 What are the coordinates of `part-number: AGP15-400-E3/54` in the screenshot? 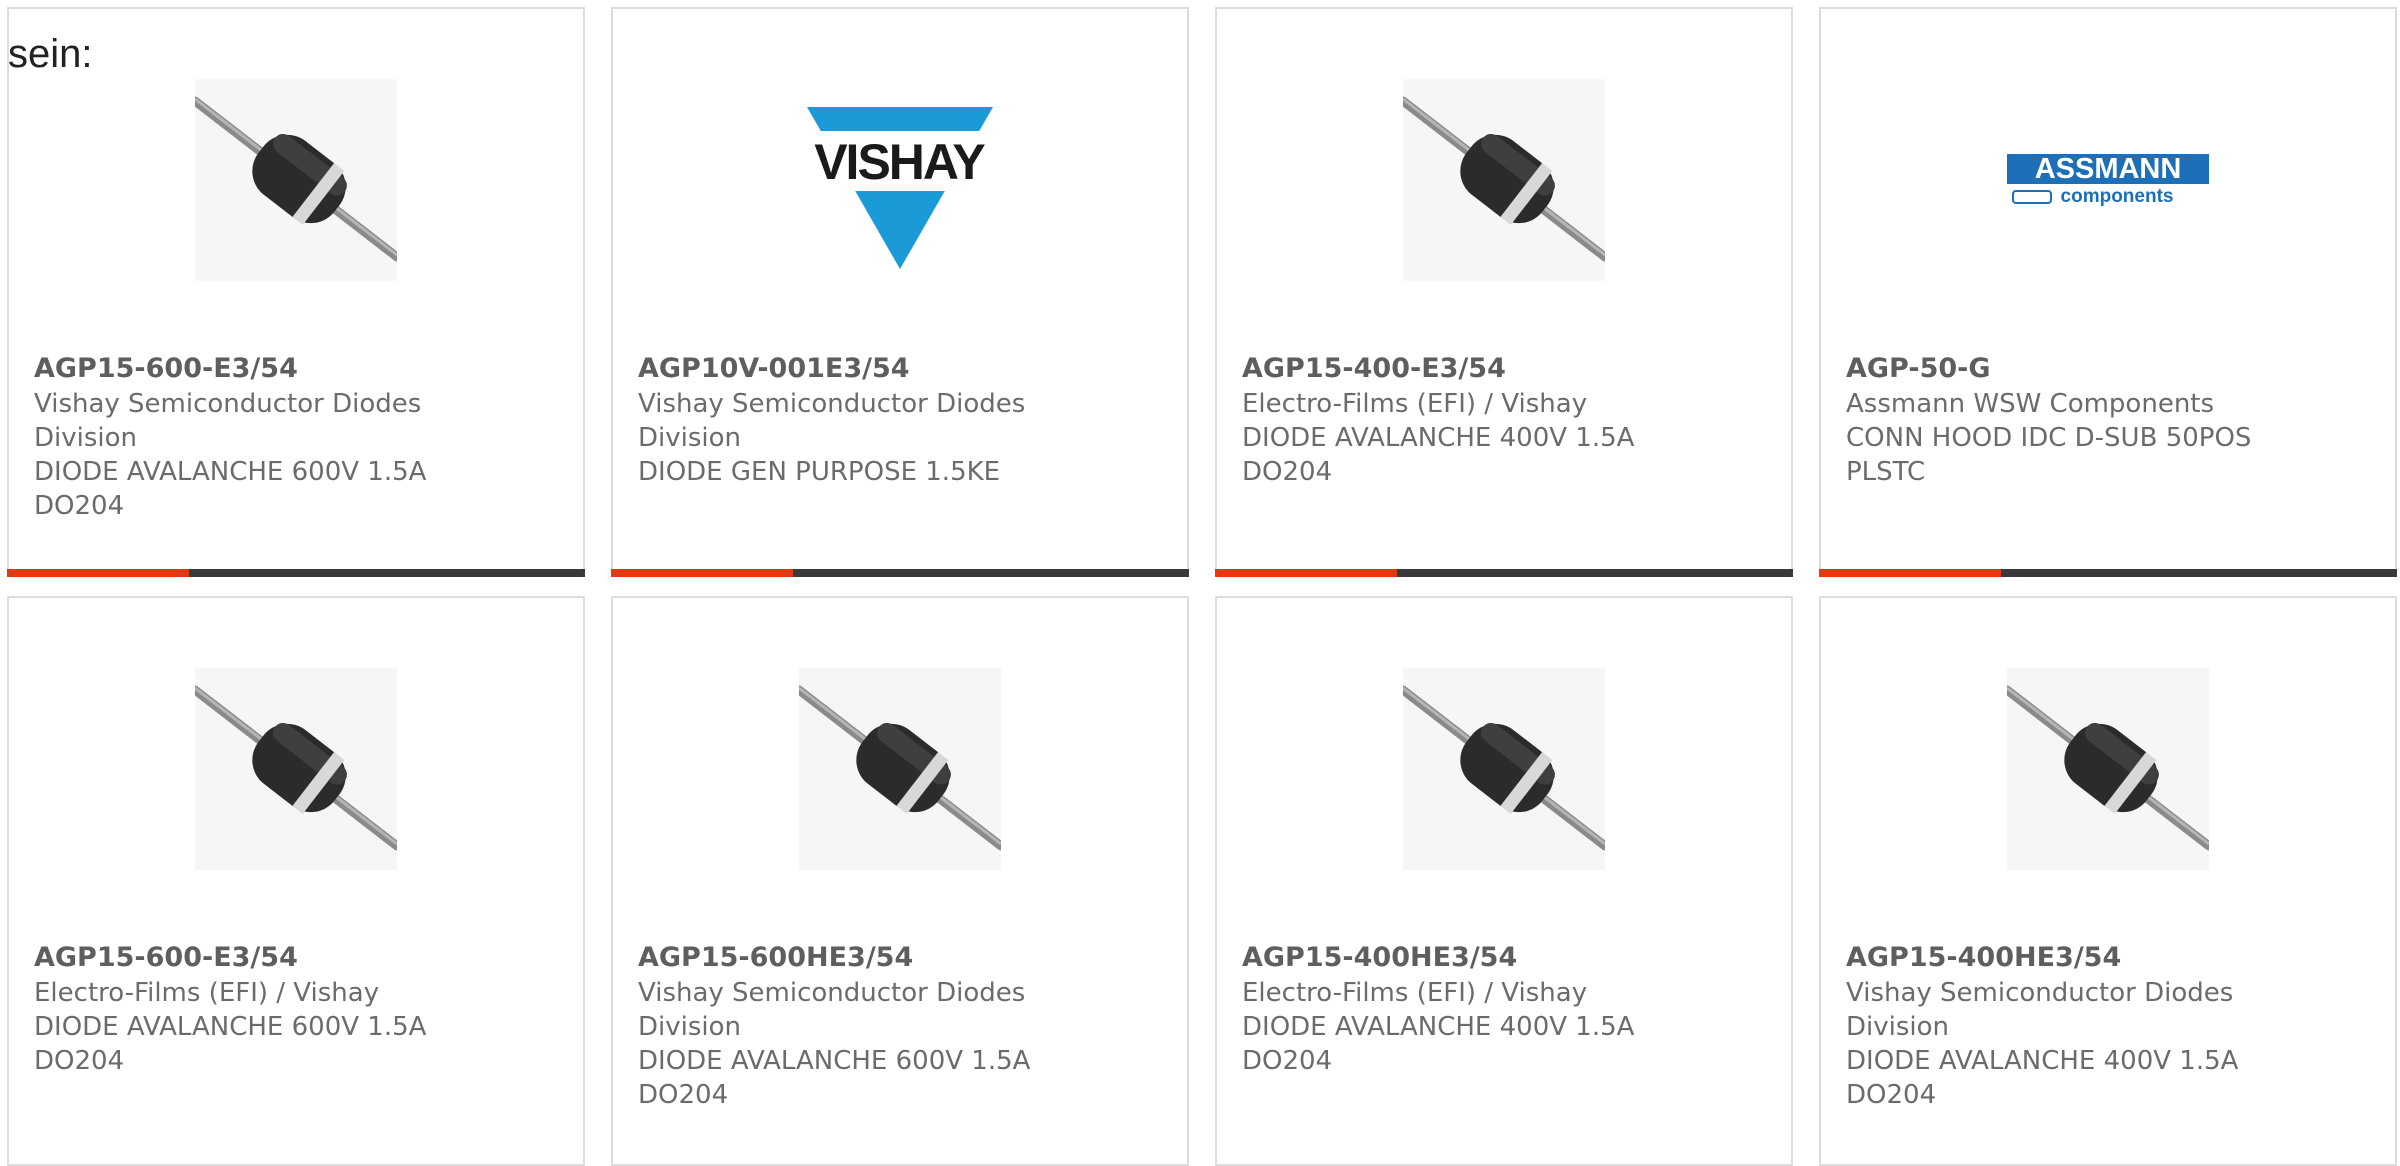 It's located at (1506, 369).